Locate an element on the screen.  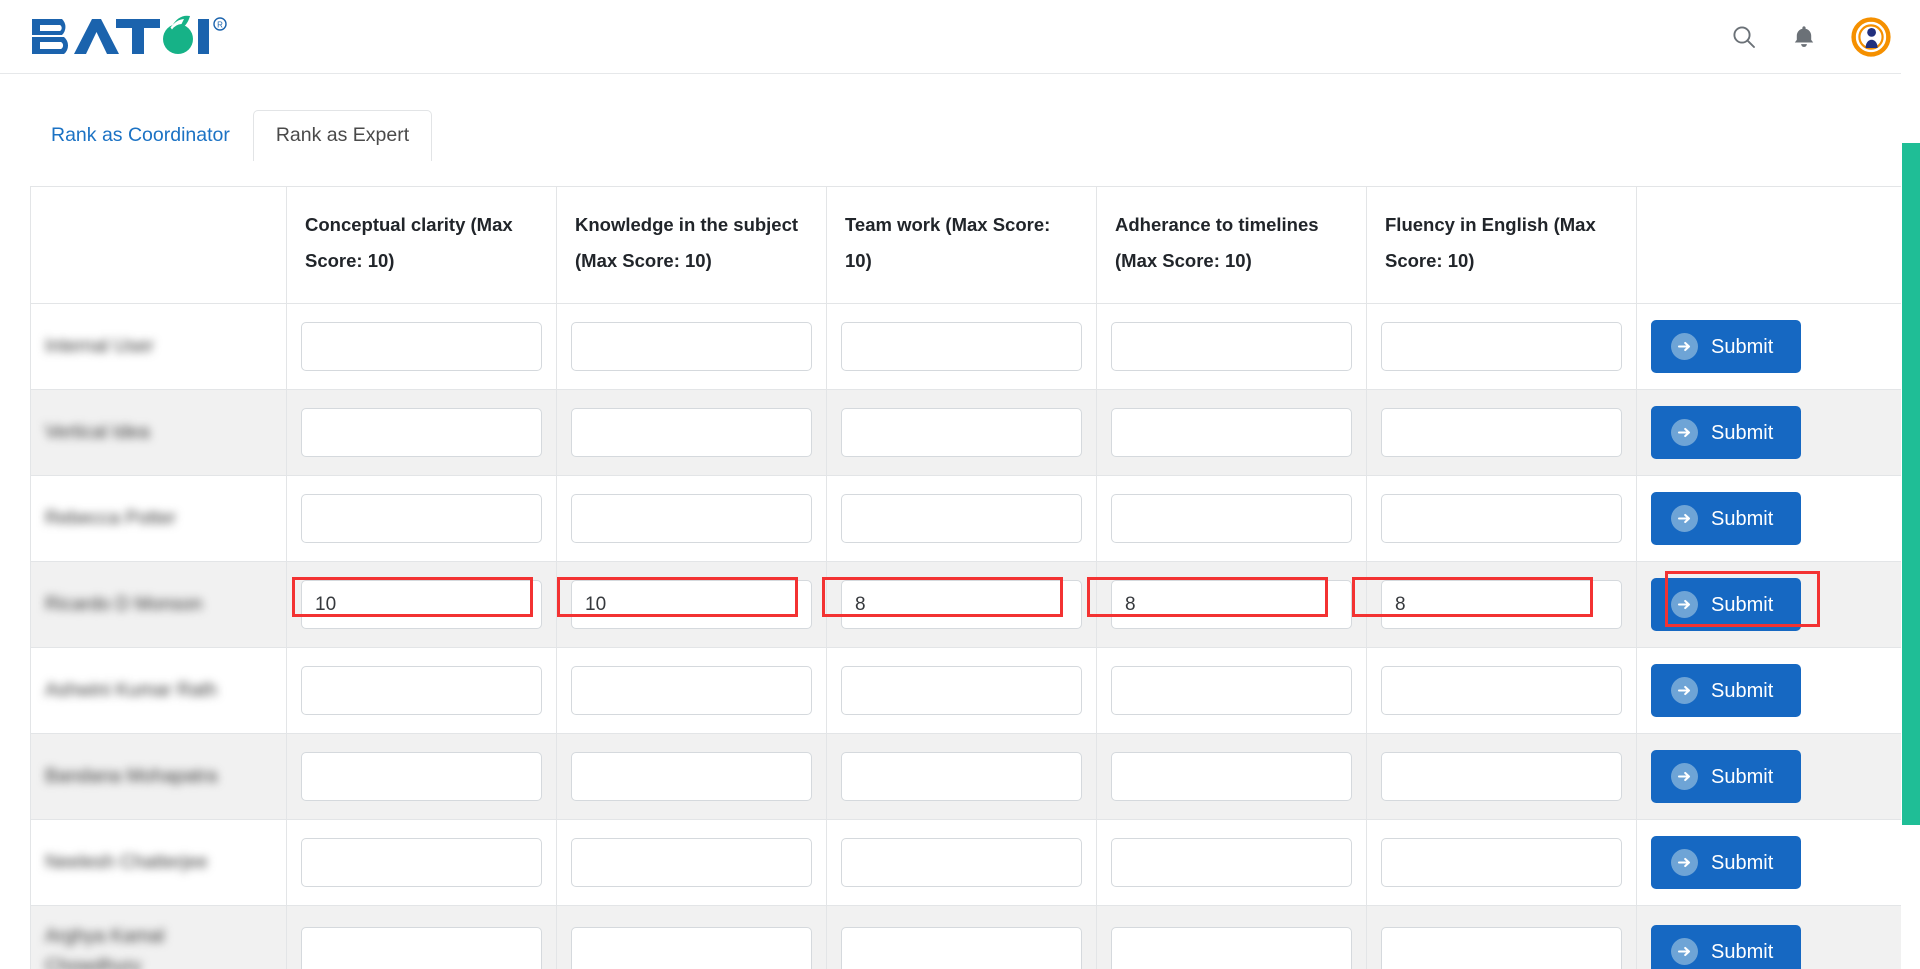
search-icon is located at coordinates (1744, 37).